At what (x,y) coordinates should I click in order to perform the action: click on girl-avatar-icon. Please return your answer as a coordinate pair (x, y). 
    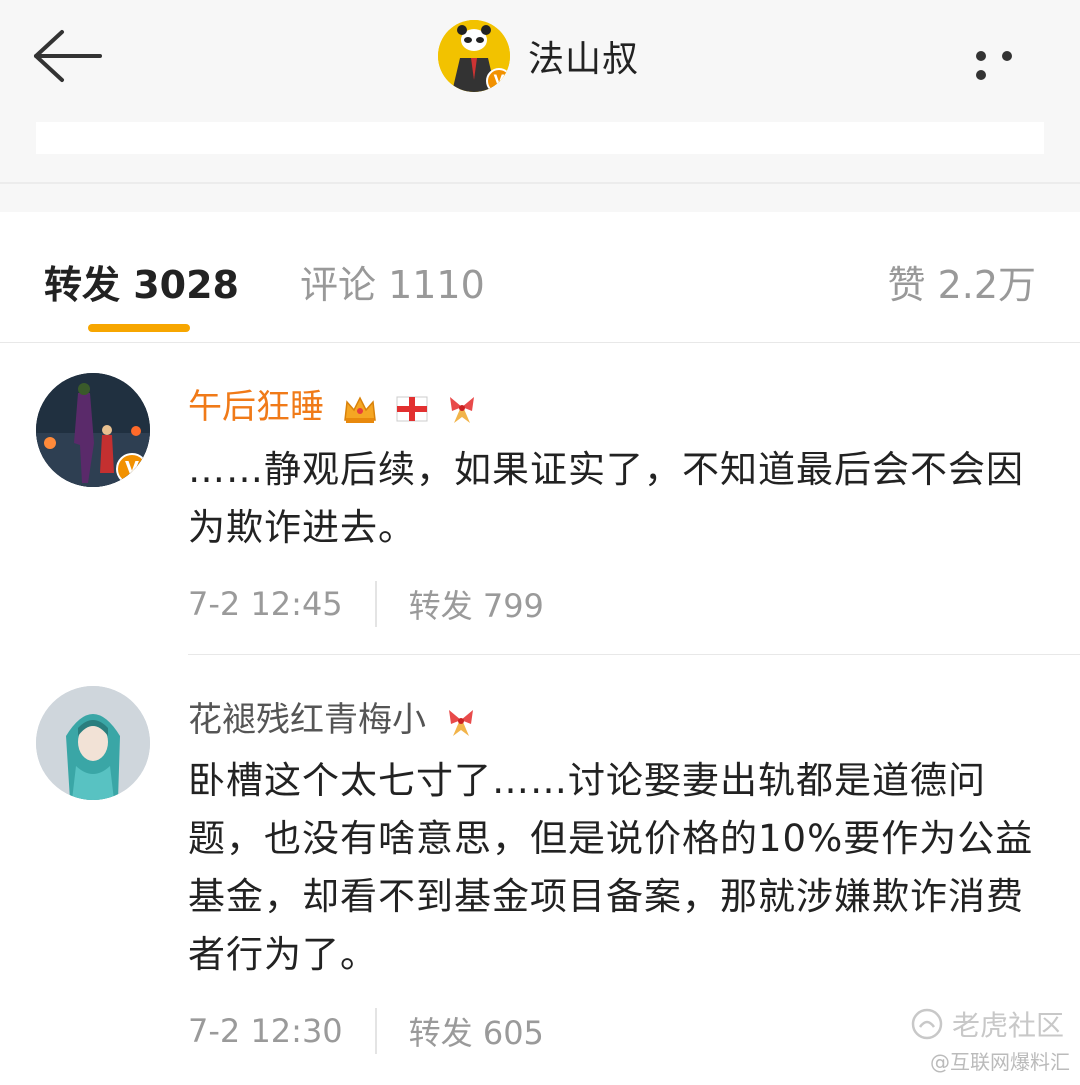
    Looking at the image, I should click on (93, 743).